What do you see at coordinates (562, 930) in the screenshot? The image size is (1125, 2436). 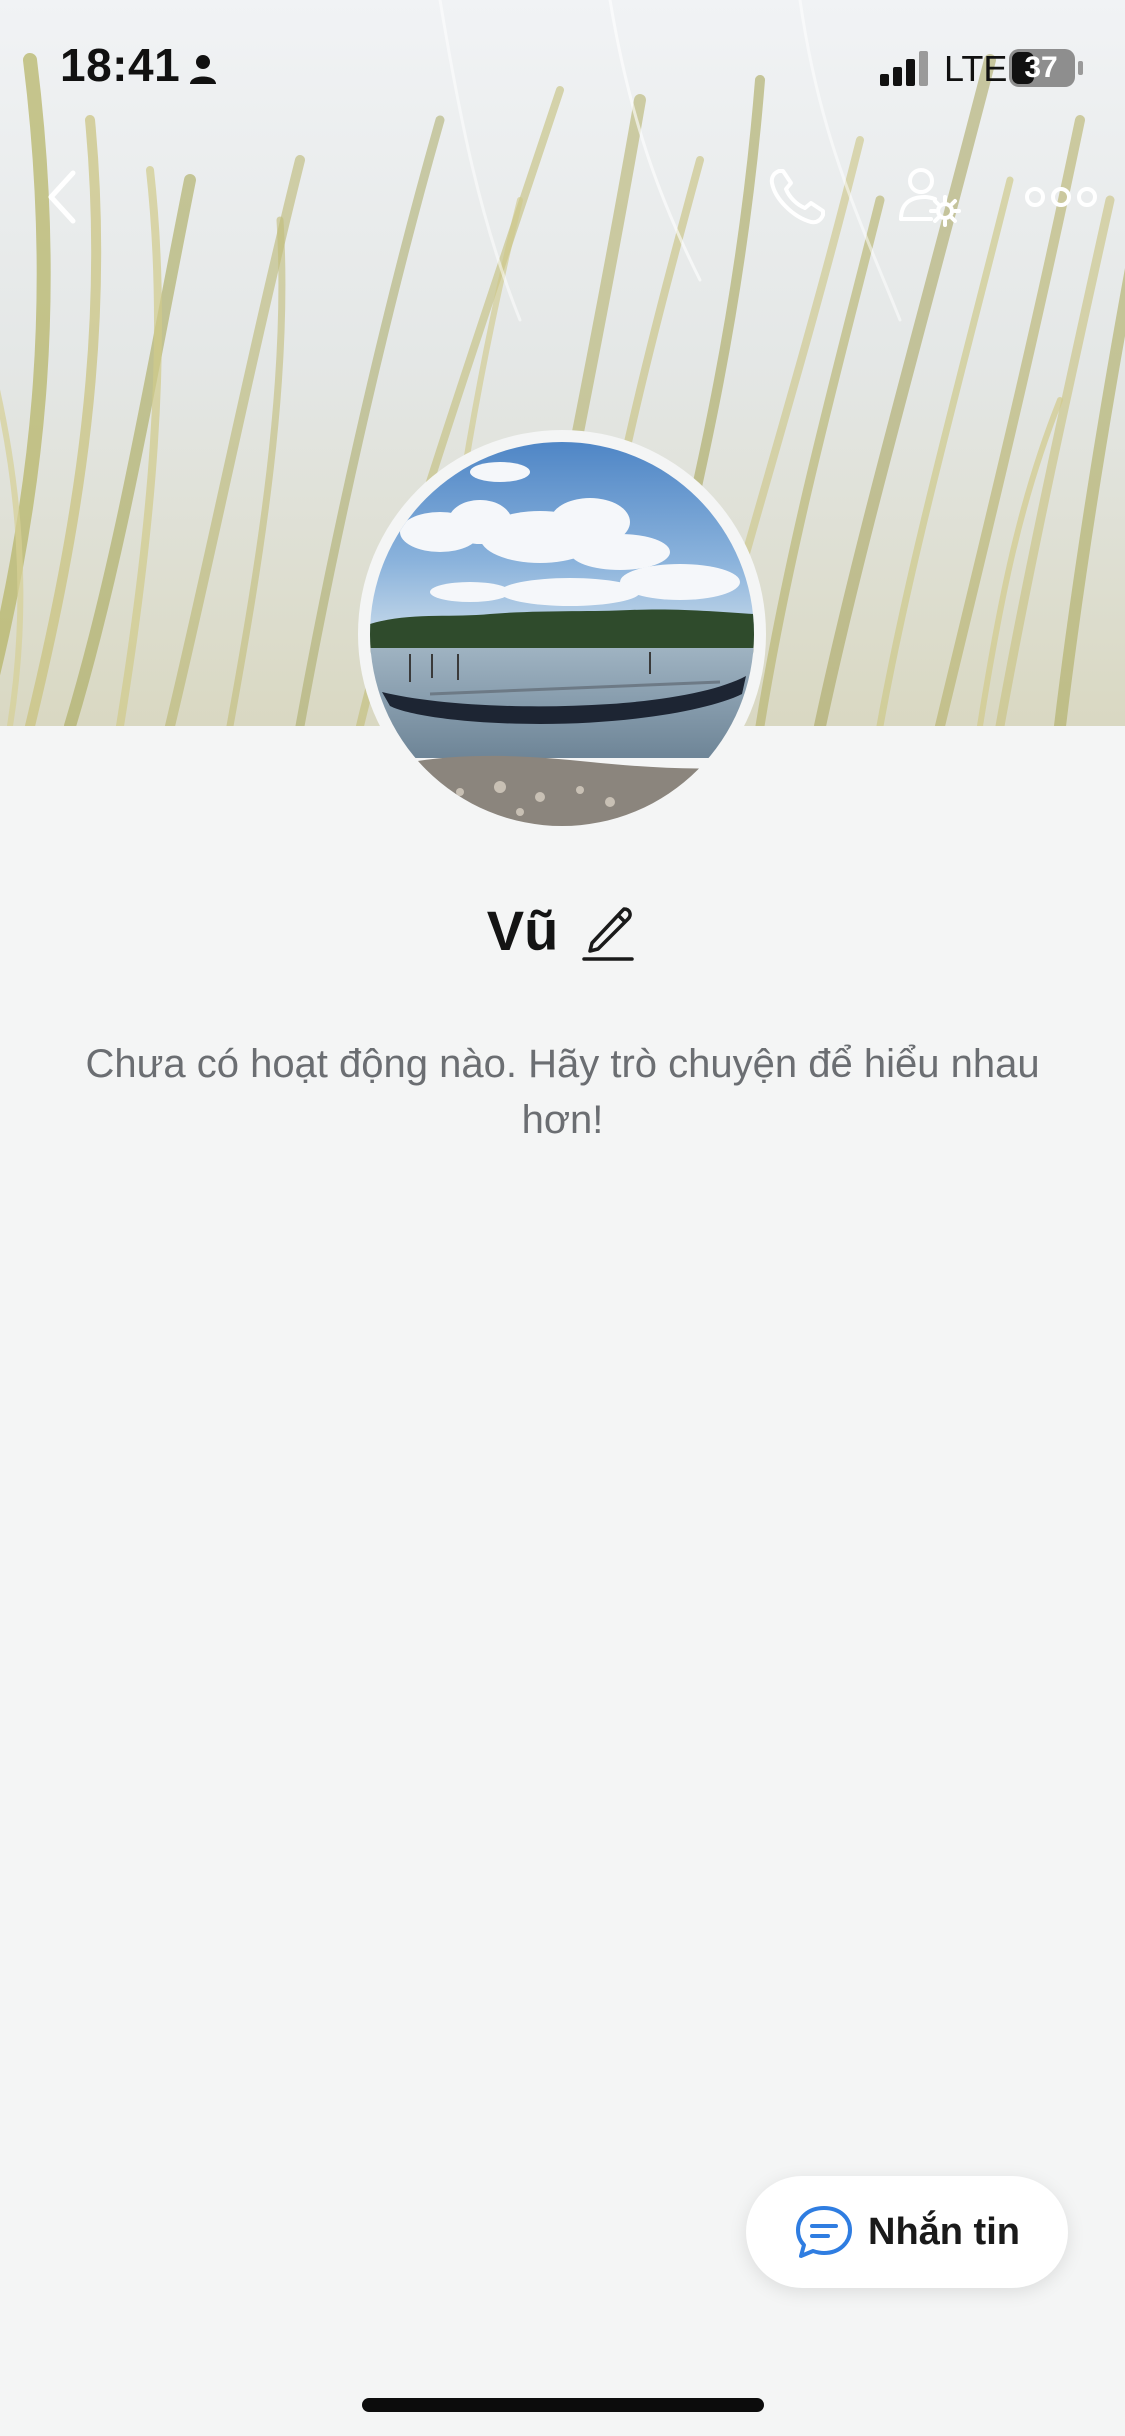 I see `profile-name-row: Vũ` at bounding box center [562, 930].